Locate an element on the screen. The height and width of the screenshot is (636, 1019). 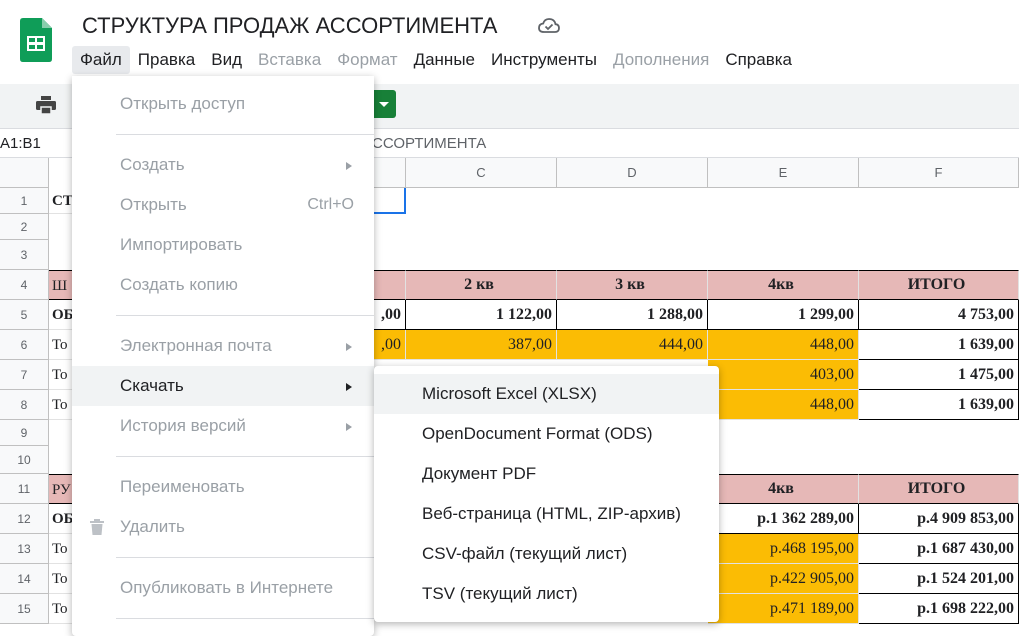
sheets-logo-icon is located at coordinates (36, 40).